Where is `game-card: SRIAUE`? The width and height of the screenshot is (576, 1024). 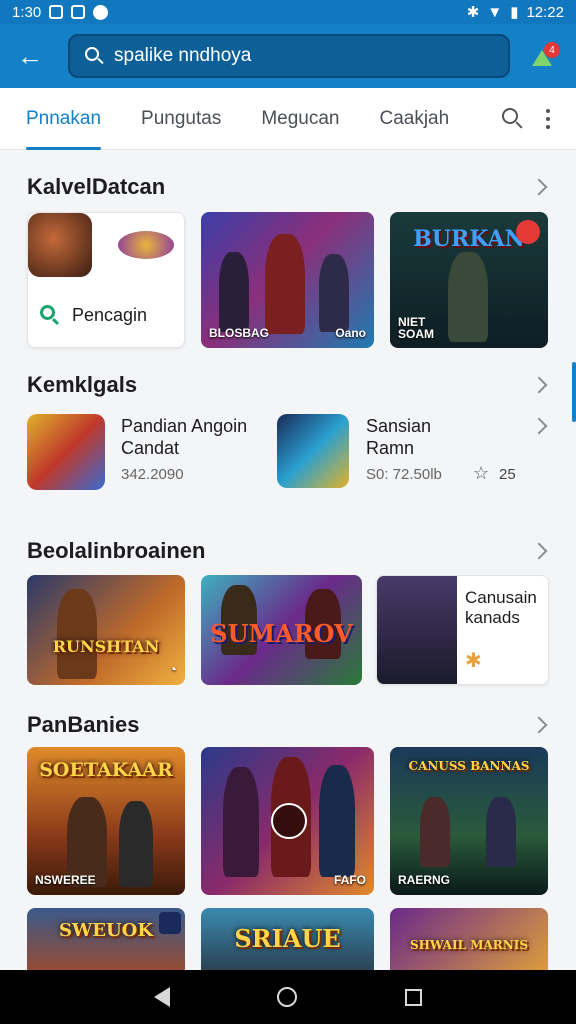 game-card: SRIAUE is located at coordinates (287, 939).